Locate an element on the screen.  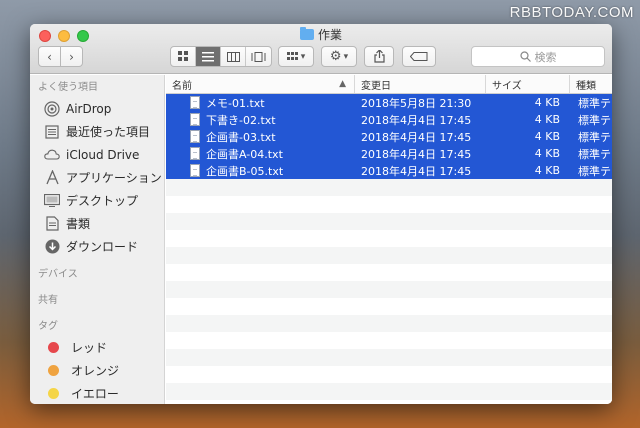
sidebar-item-label: iCloud Drive is located at coordinates (103, 154).